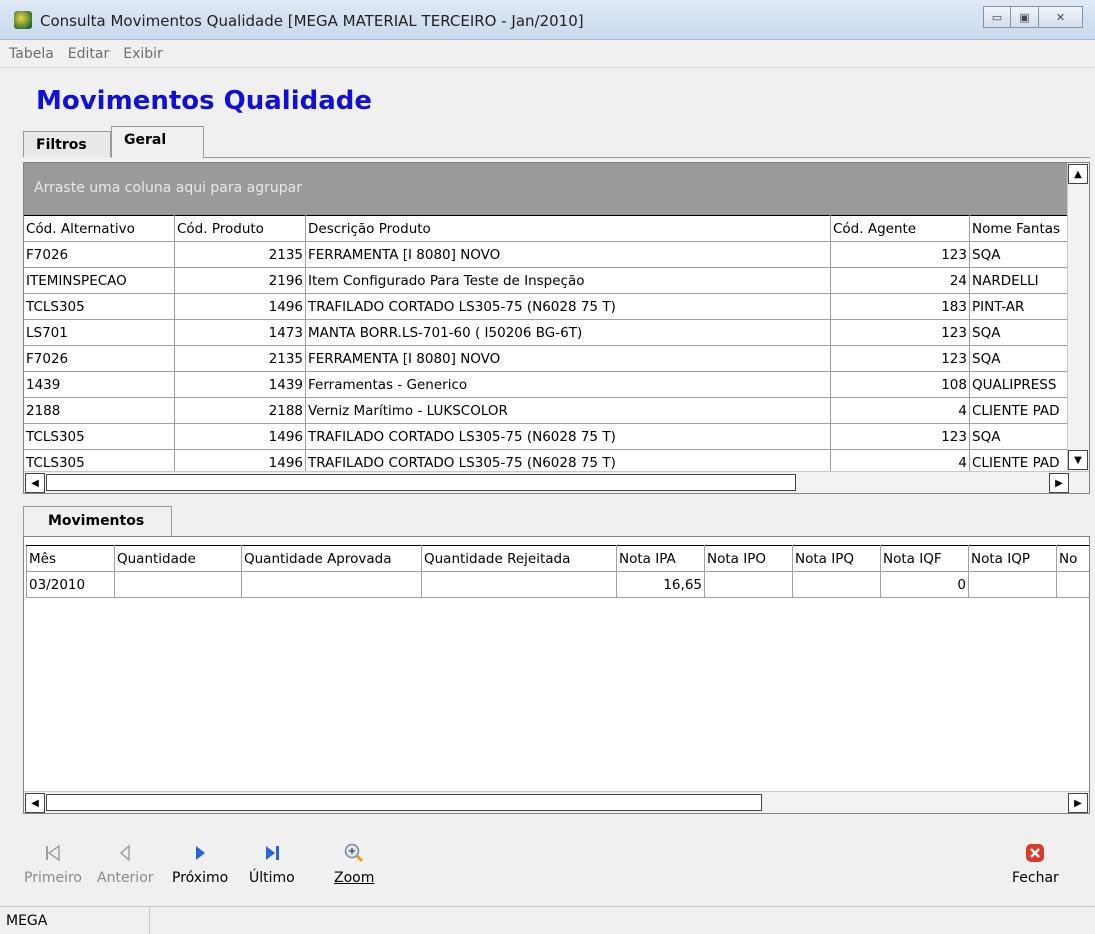 This screenshot has width=1095, height=934. What do you see at coordinates (900, 228) in the screenshot?
I see `column-header: Cód. Agente` at bounding box center [900, 228].